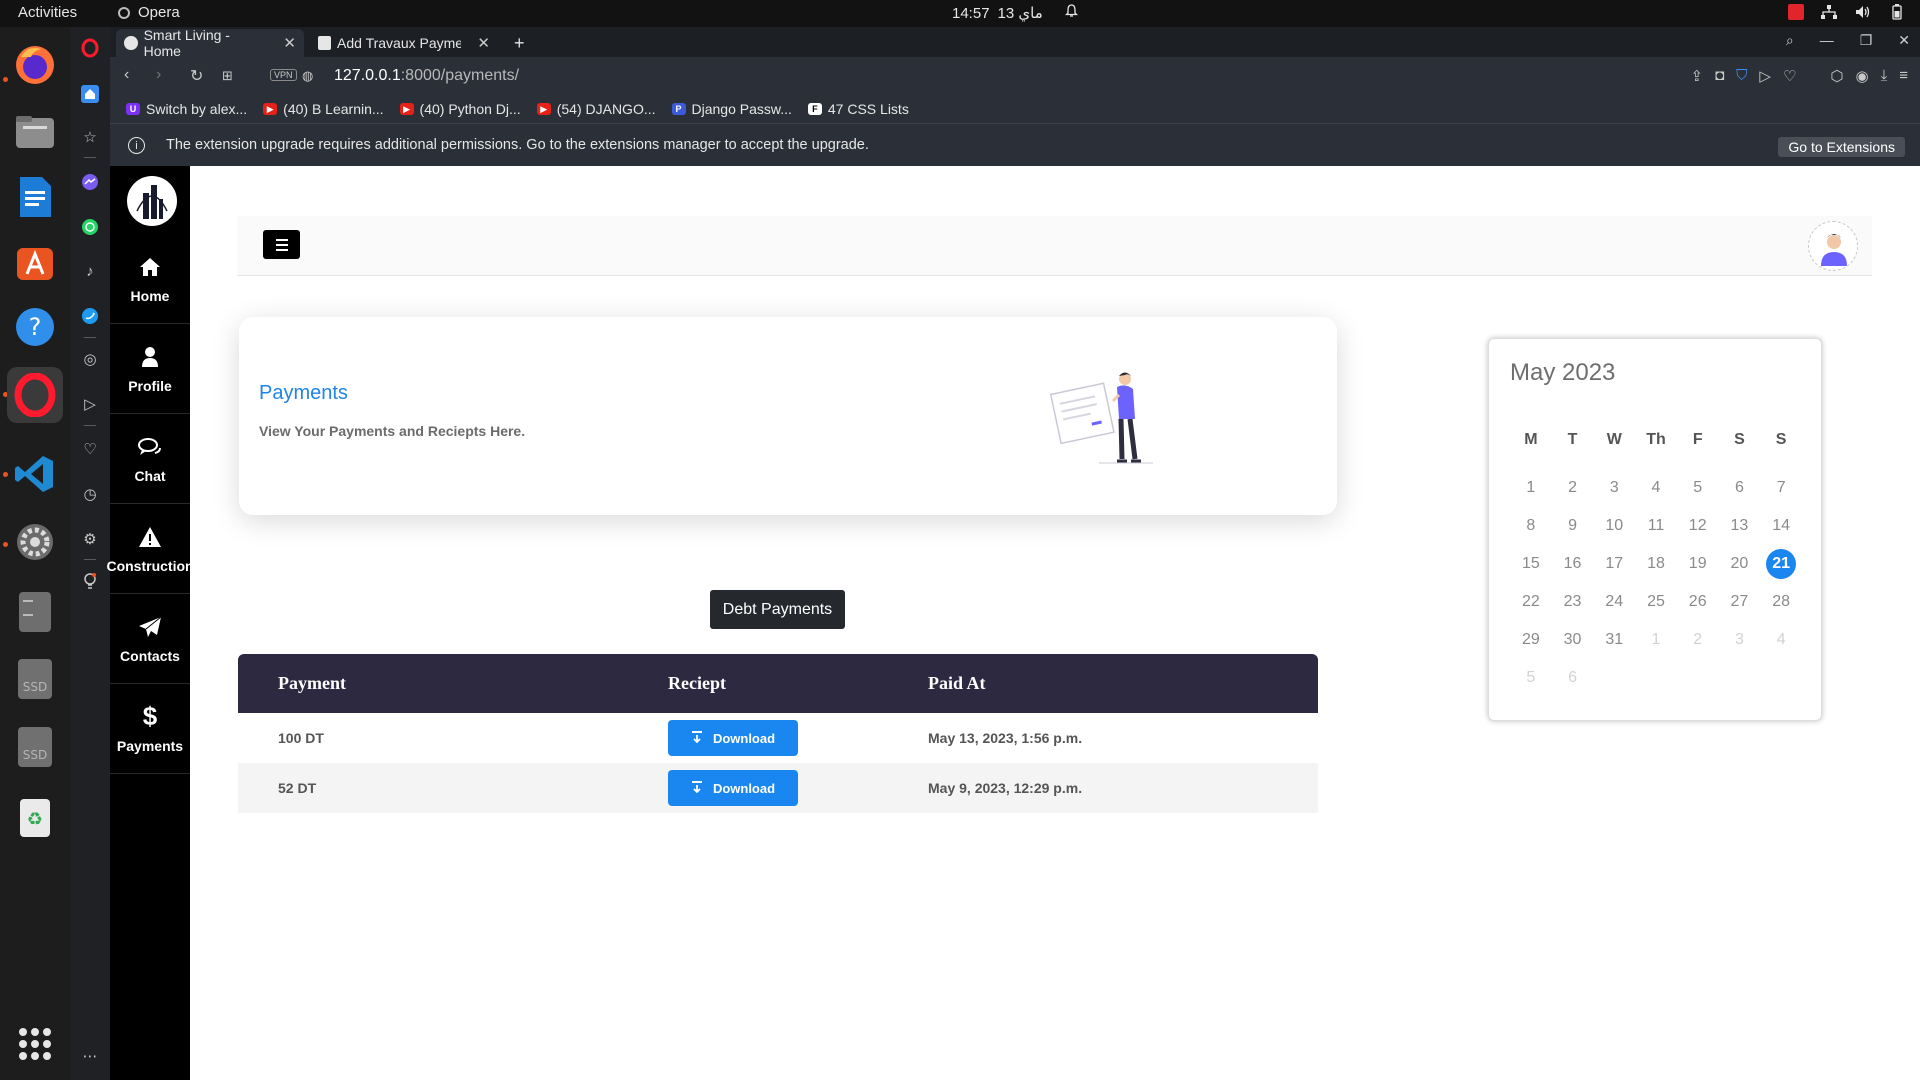 Image resolution: width=1920 pixels, height=1080 pixels. Describe the element at coordinates (90, 182) in the screenshot. I see `messenger-icon` at that location.